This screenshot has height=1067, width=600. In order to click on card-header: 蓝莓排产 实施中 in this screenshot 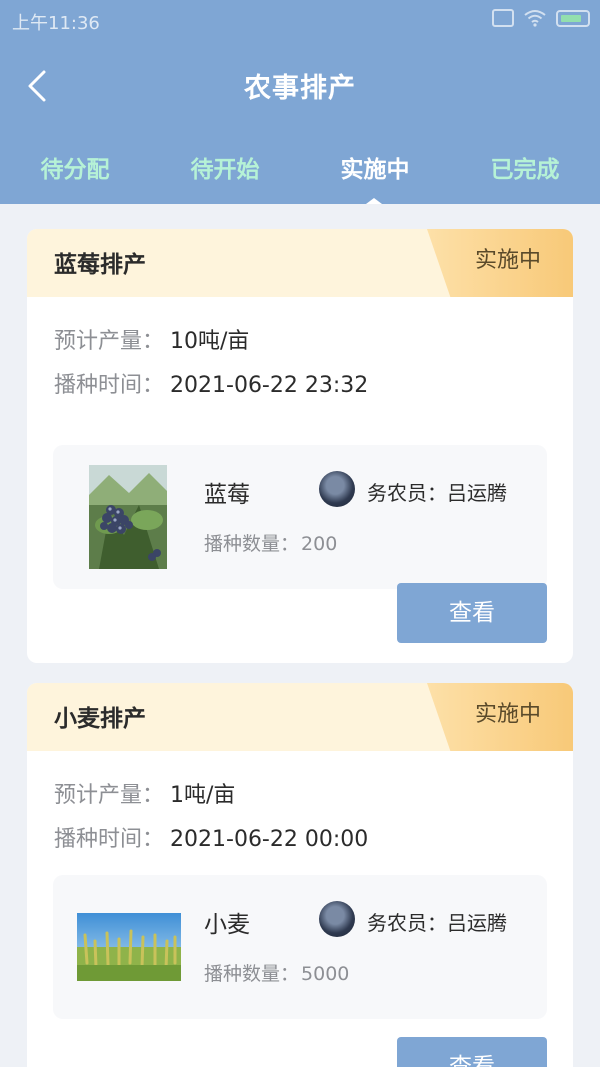, I will do `click(300, 263)`.